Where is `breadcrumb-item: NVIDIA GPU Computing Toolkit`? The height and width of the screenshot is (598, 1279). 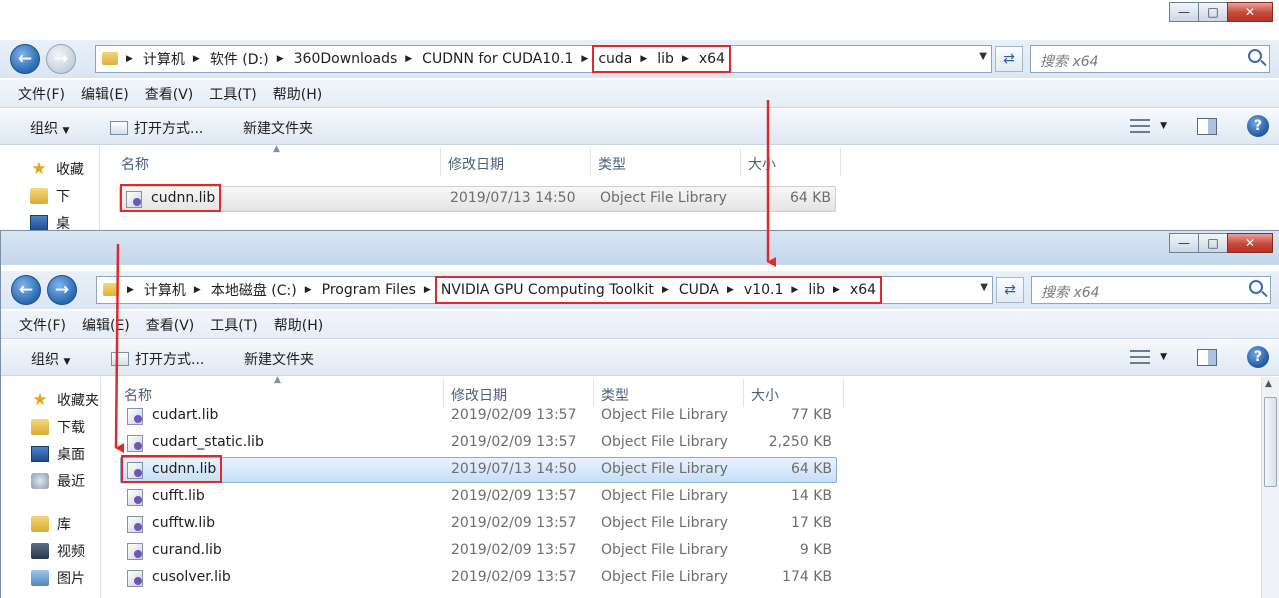 breadcrumb-item: NVIDIA GPU Computing Toolkit is located at coordinates (547, 290).